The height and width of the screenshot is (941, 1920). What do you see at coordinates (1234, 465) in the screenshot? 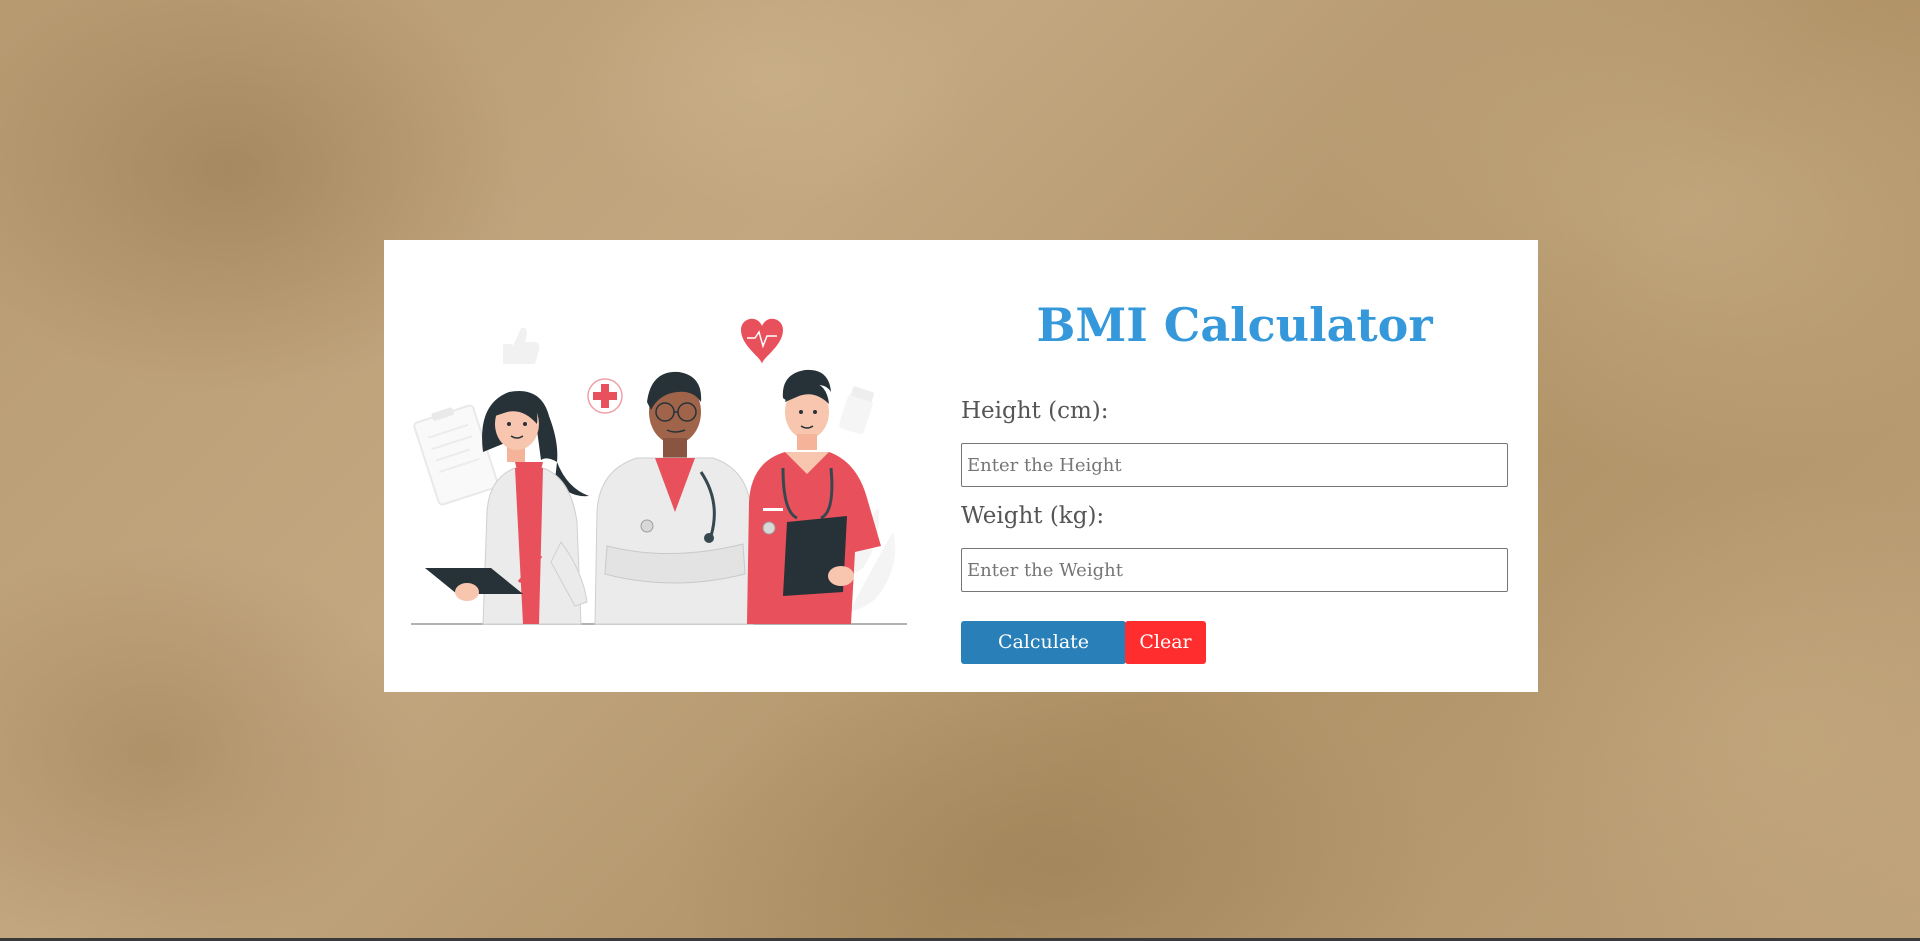
I see `height-input` at bounding box center [1234, 465].